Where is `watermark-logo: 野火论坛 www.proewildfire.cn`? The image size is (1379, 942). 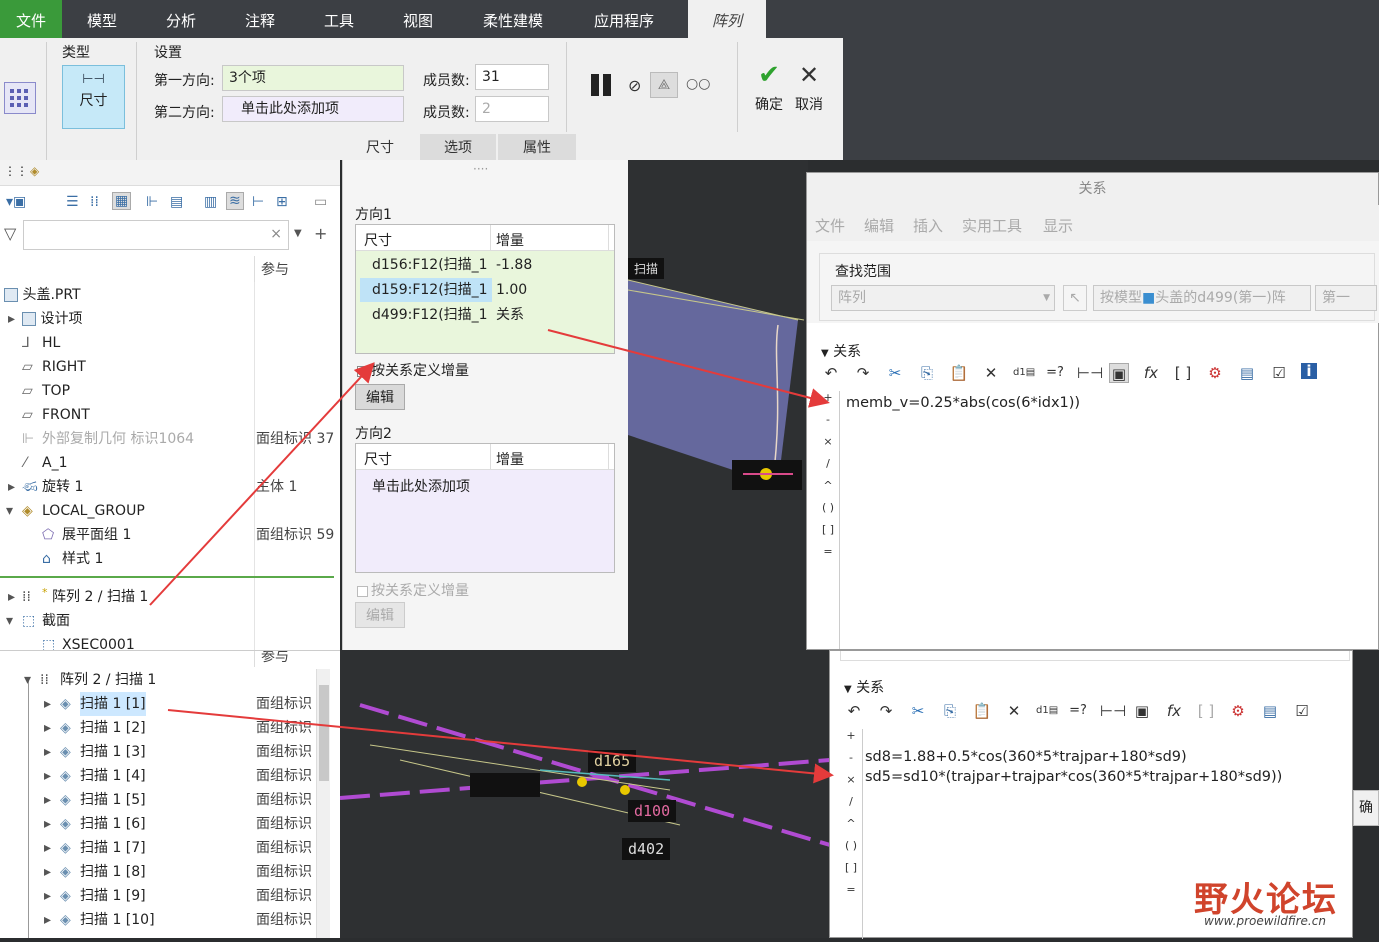
watermark-logo: 野火论坛 www.proewildfire.cn is located at coordinates (1266, 904).